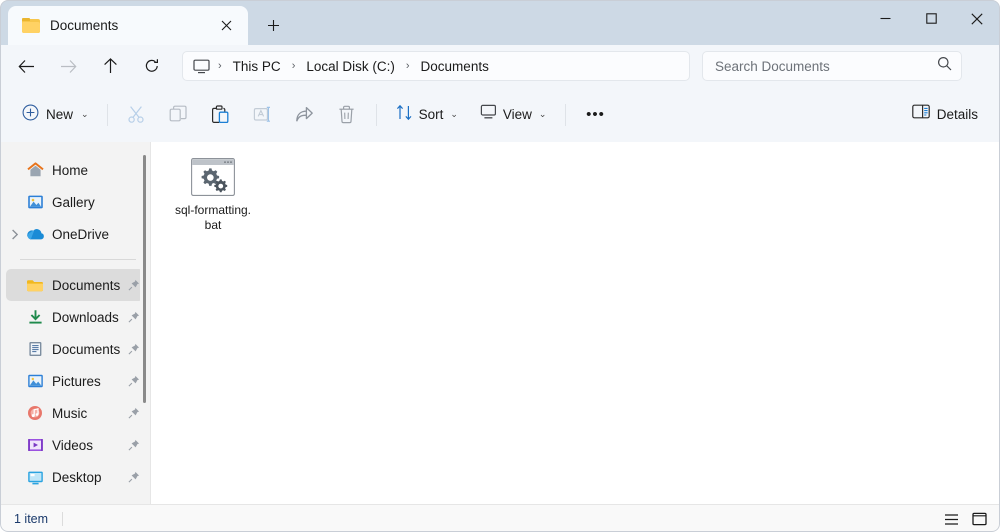 The width and height of the screenshot is (1000, 532). What do you see at coordinates (84, 25) in the screenshot?
I see `tab-label: Documents` at bounding box center [84, 25].